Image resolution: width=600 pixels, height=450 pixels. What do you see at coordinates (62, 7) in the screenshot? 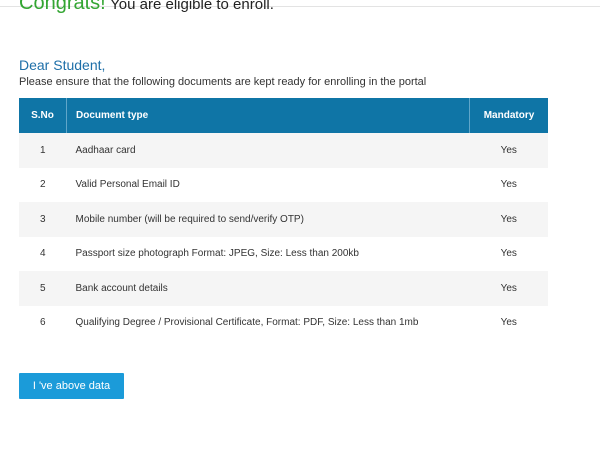
I see `congrats-word: Congrats!` at bounding box center [62, 7].